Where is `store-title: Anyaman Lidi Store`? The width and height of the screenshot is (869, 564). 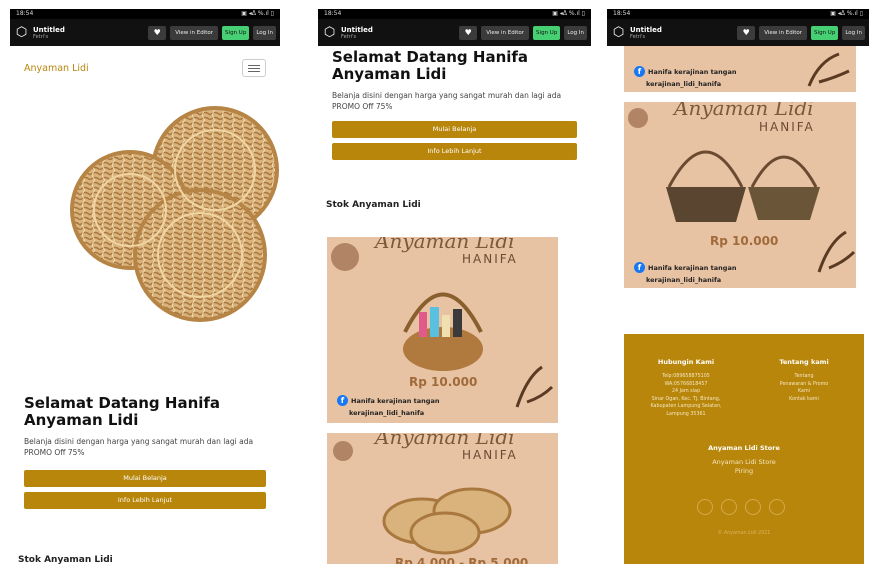
store-title: Anyaman Lidi Store is located at coordinates (744, 448).